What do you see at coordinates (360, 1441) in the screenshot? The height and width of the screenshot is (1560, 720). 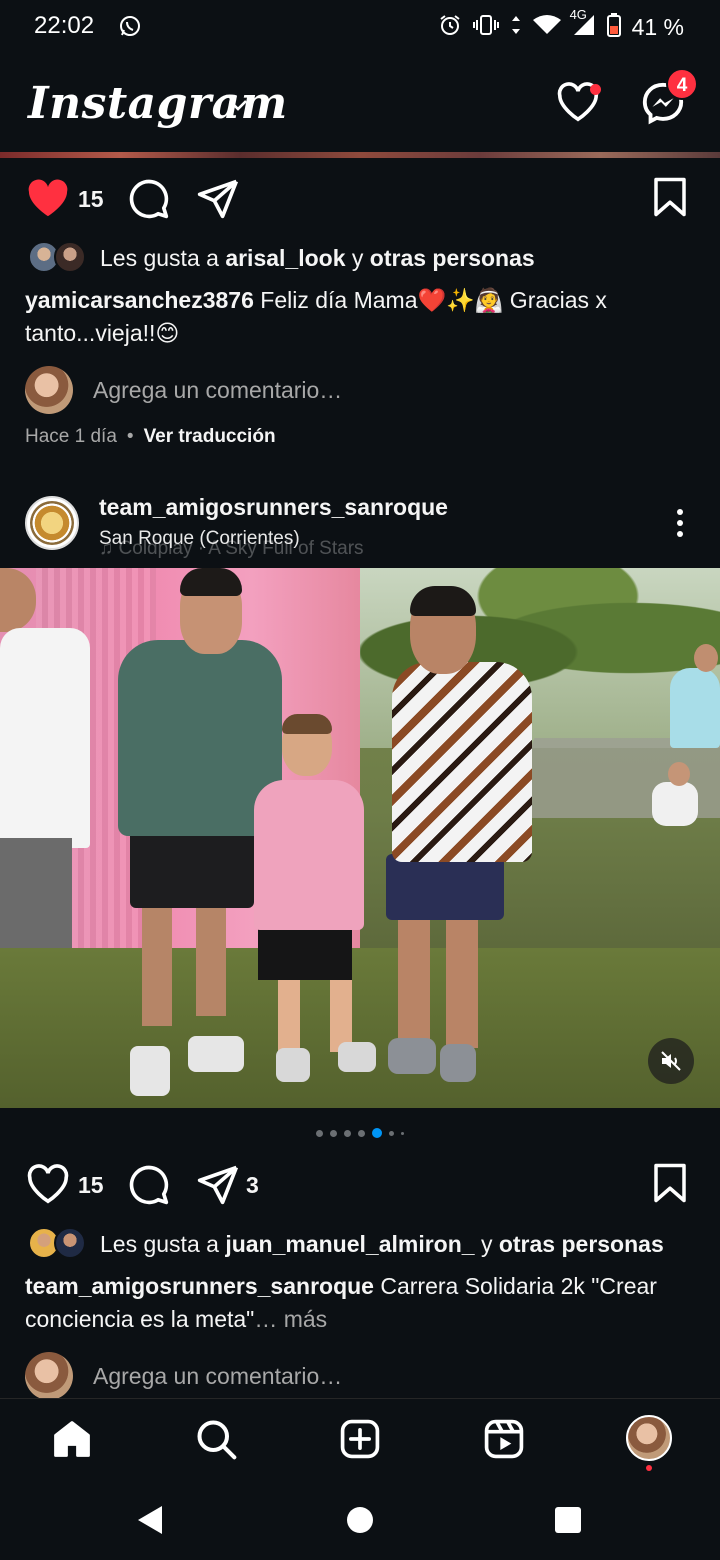 I see `create-post-icon` at bounding box center [360, 1441].